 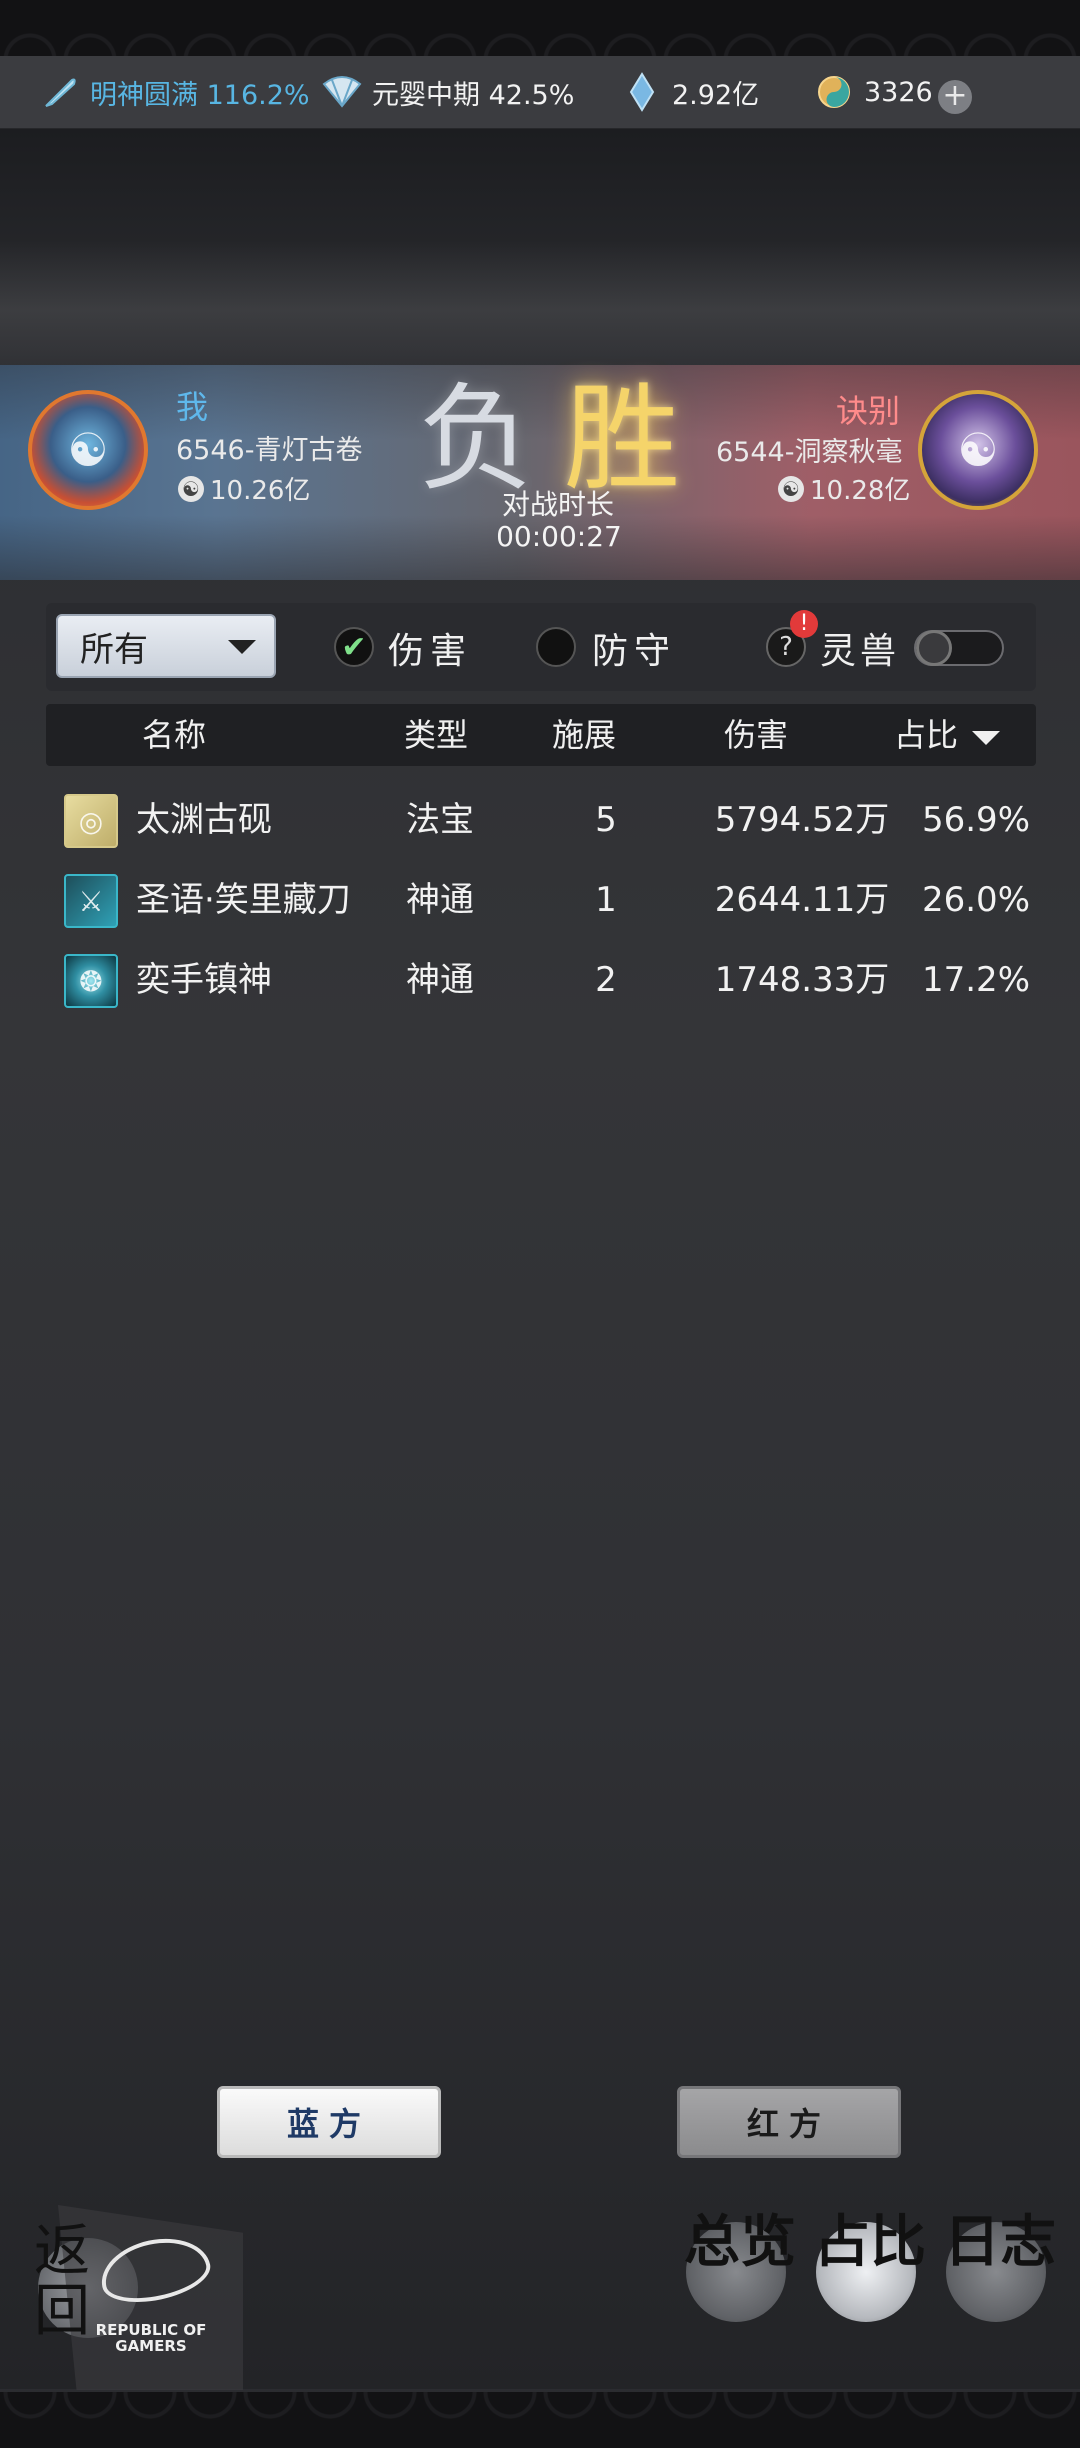 What do you see at coordinates (430, 648) in the screenshot?
I see `damage-filter-label: 伤害` at bounding box center [430, 648].